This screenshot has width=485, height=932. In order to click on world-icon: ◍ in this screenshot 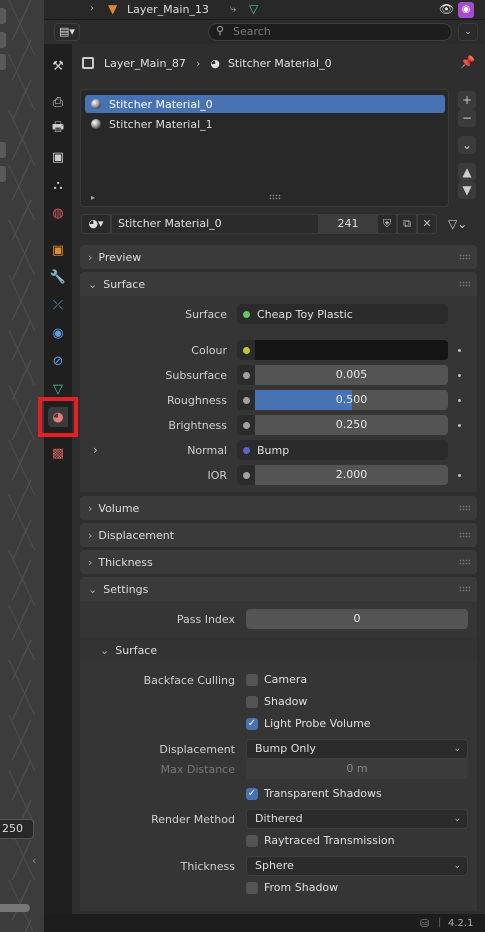, I will do `click(58, 213)`.